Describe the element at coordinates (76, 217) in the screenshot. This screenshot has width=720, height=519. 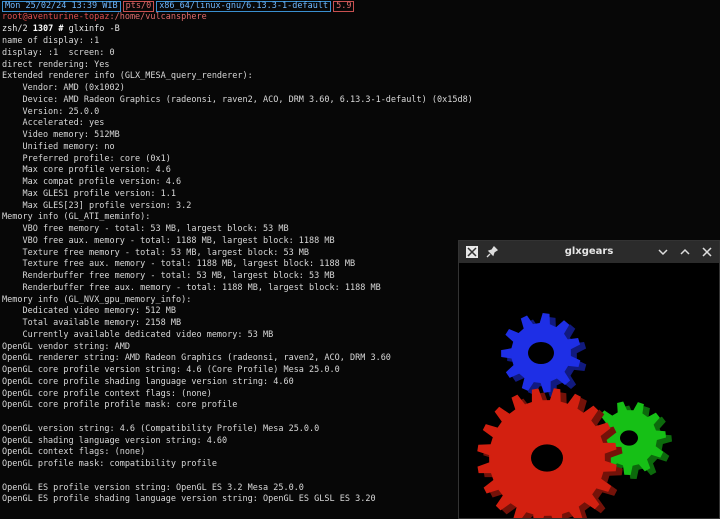
I see `output-line: Memory info (GL_ATI_meminfo):` at that location.